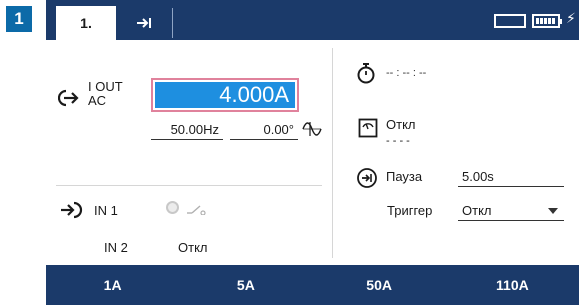  I want to click on preset-110a-button: 110A, so click(512, 285).